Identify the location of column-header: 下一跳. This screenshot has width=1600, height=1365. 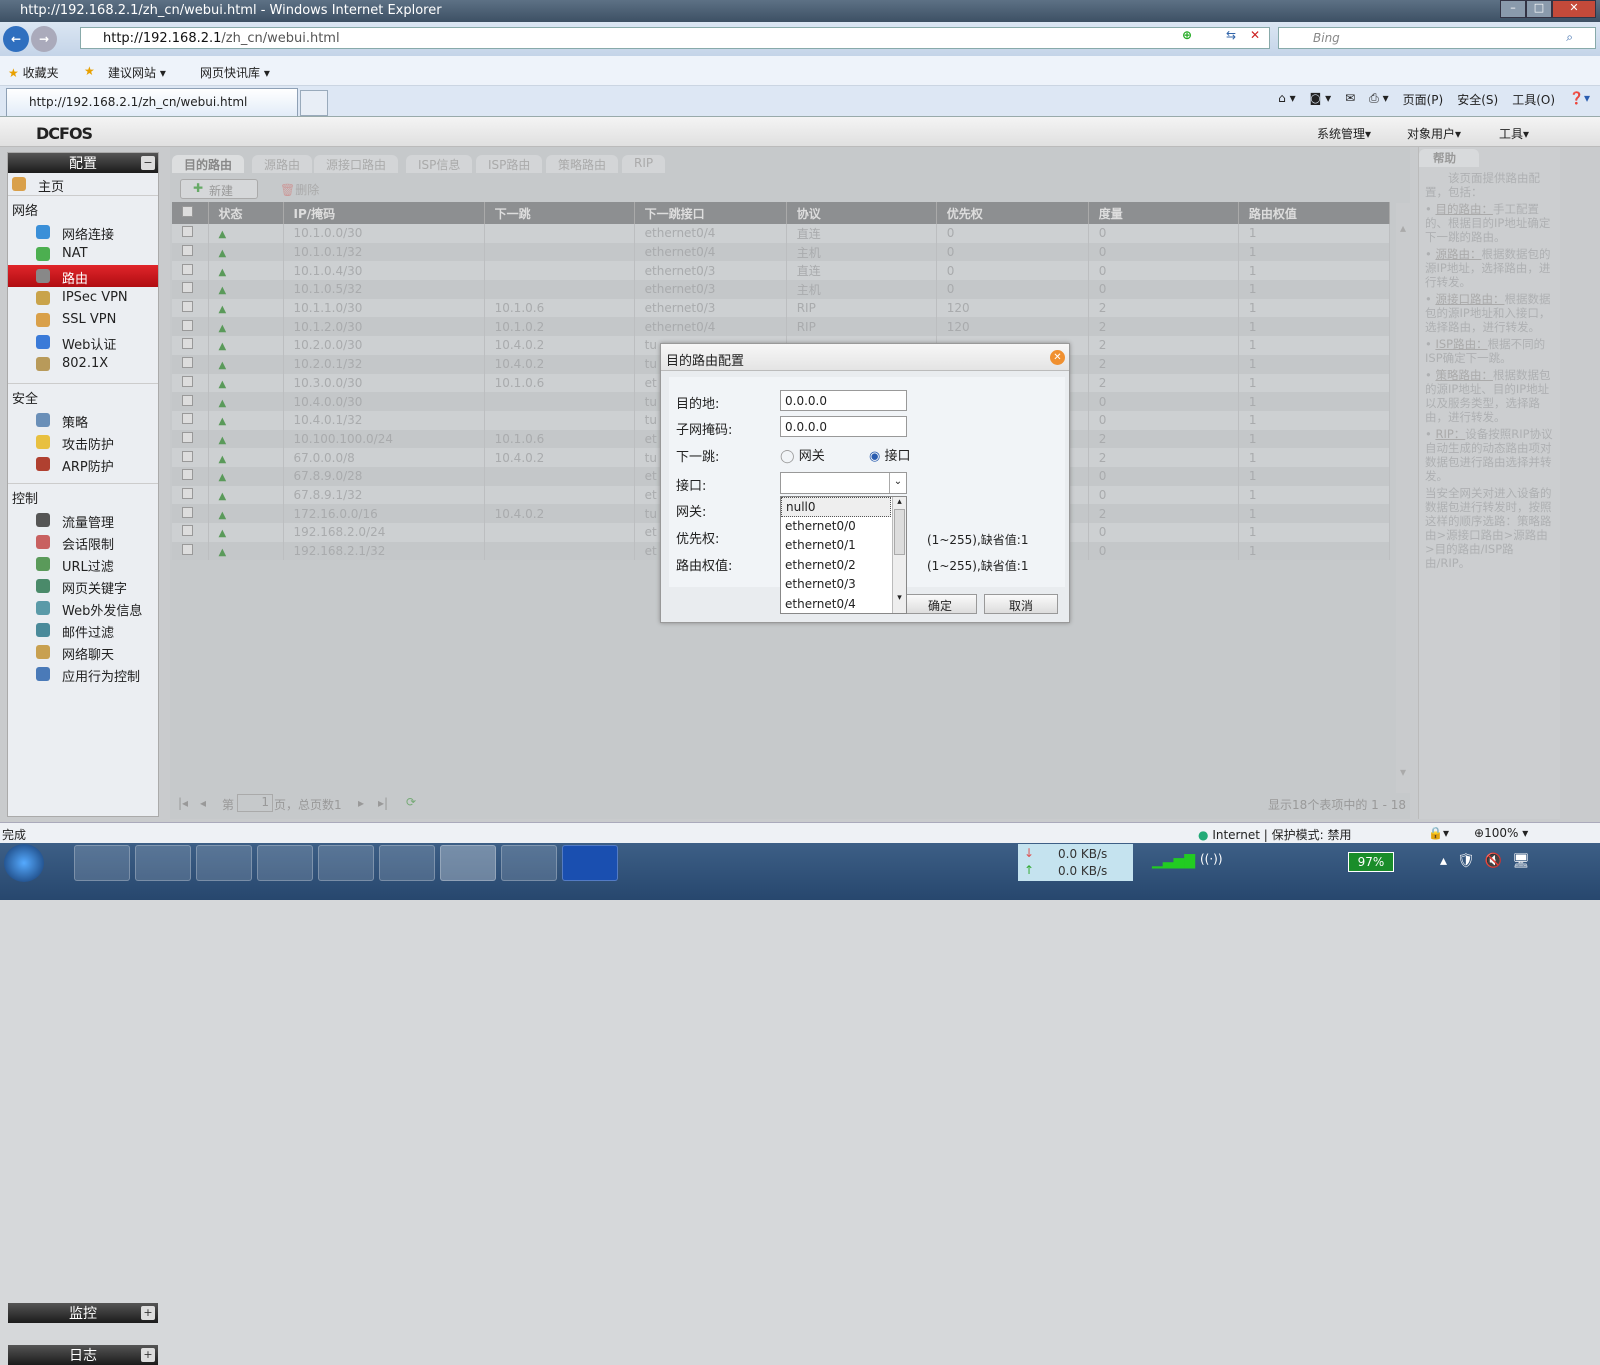
(559, 213).